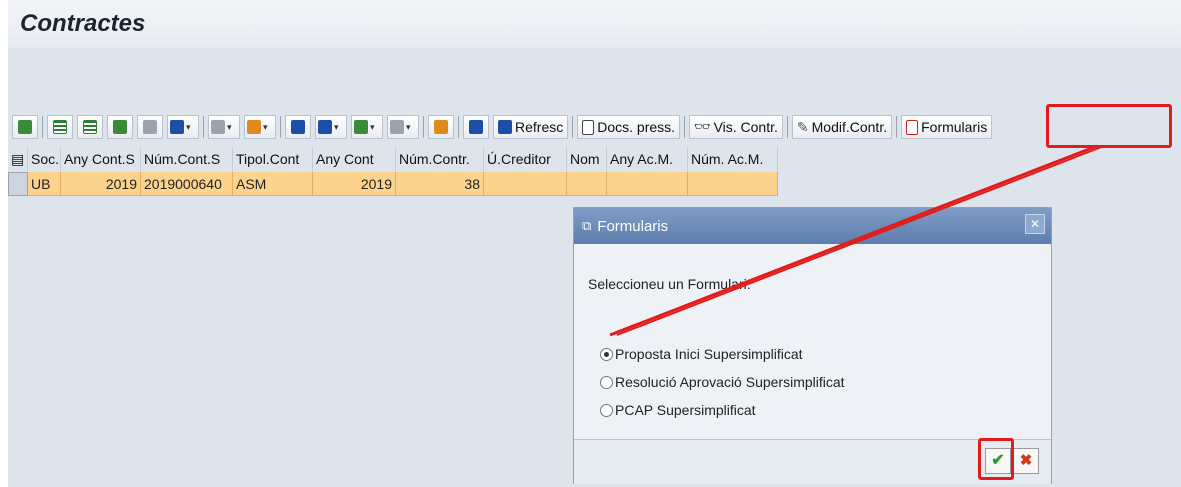  Describe the element at coordinates (594, 74) in the screenshot. I see `header-band` at that location.